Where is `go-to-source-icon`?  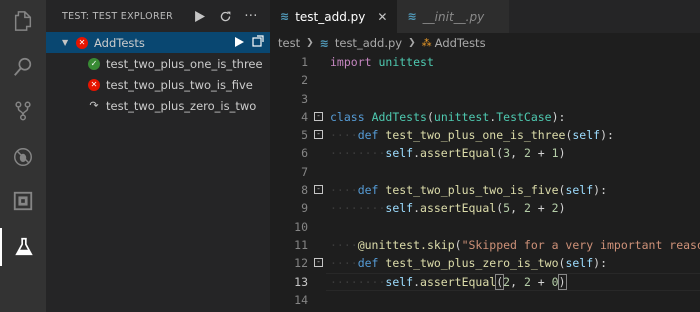 go-to-source-icon is located at coordinates (258, 42).